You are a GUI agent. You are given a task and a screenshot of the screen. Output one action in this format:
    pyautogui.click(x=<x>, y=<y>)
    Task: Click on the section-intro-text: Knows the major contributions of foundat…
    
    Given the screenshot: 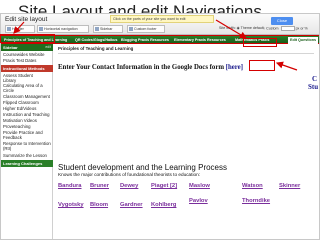 What is the action you would take?
    pyautogui.click(x=129, y=174)
    